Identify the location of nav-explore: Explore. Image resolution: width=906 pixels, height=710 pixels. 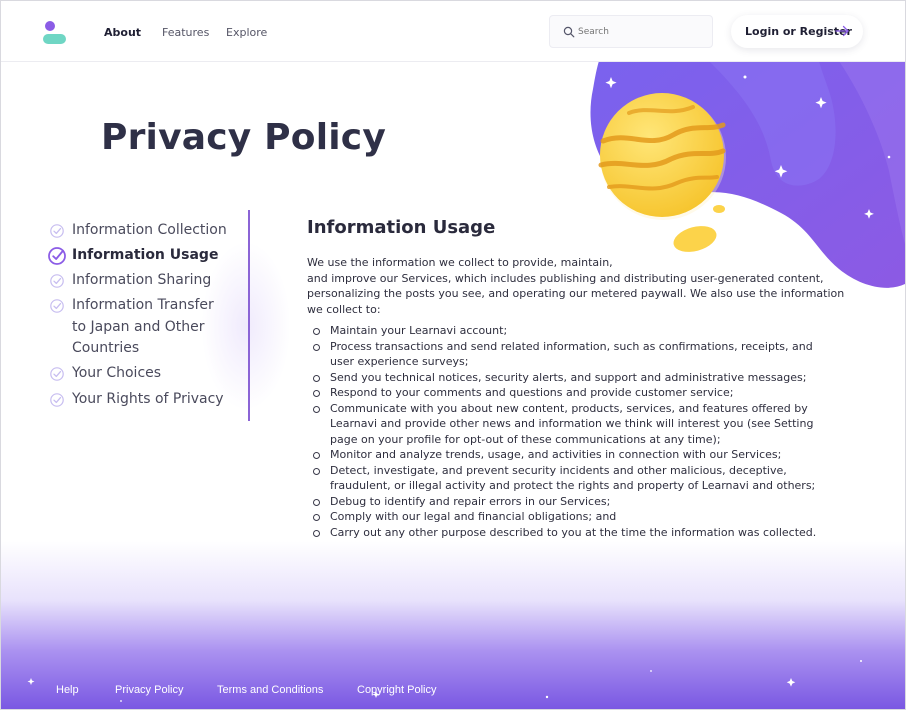
(246, 32).